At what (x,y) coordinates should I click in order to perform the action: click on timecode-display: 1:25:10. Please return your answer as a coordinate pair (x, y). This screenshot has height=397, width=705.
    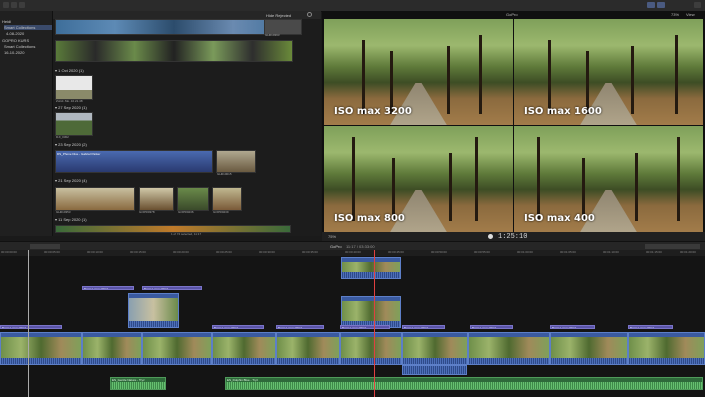
    Looking at the image, I should click on (513, 237).